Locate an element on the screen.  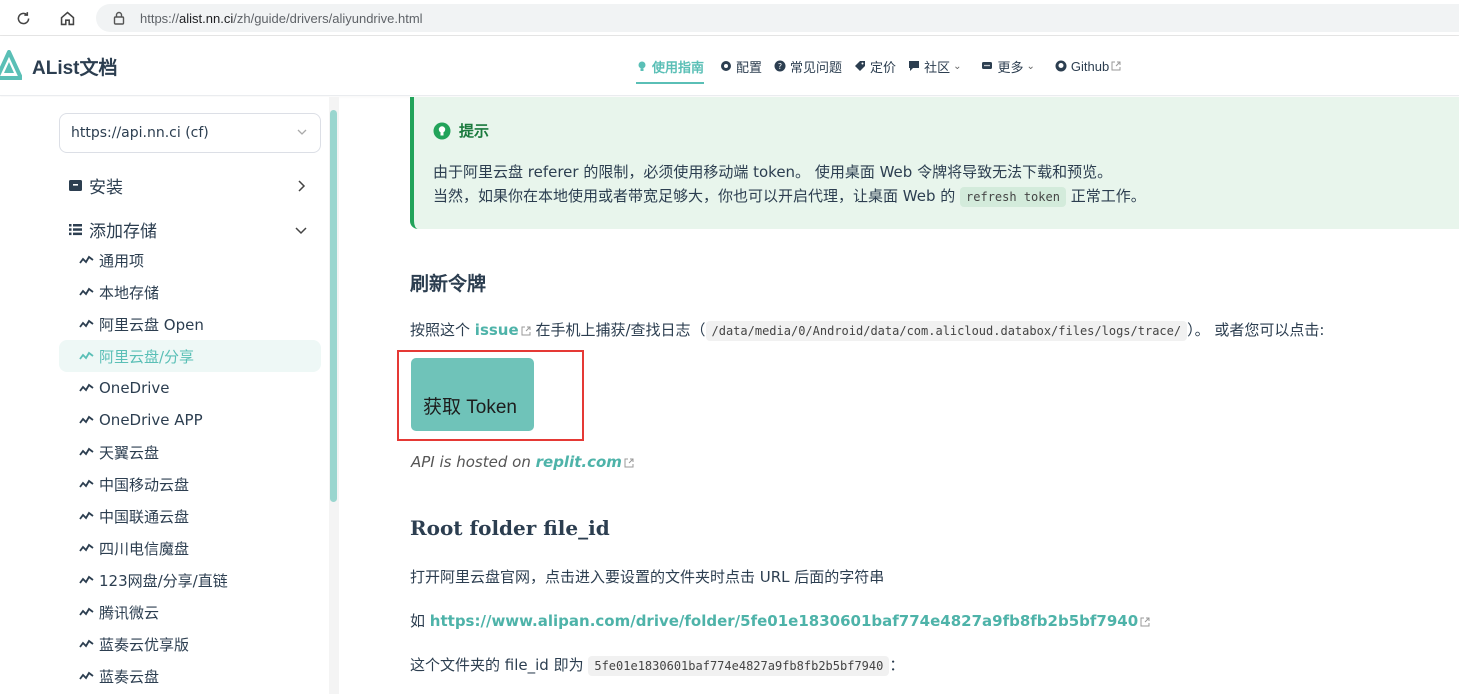
list-icon is located at coordinates (75, 230).